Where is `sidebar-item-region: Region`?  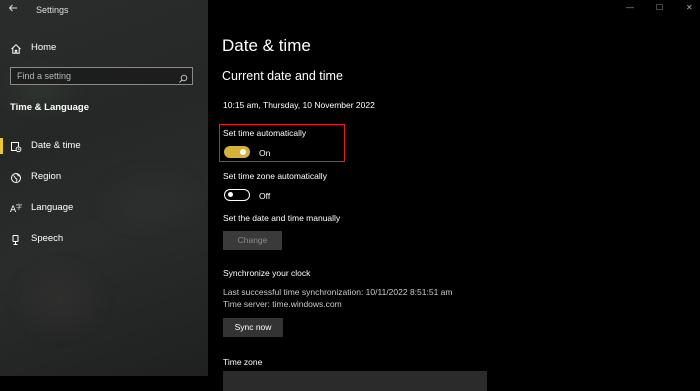 sidebar-item-region: Region is located at coordinates (104, 177).